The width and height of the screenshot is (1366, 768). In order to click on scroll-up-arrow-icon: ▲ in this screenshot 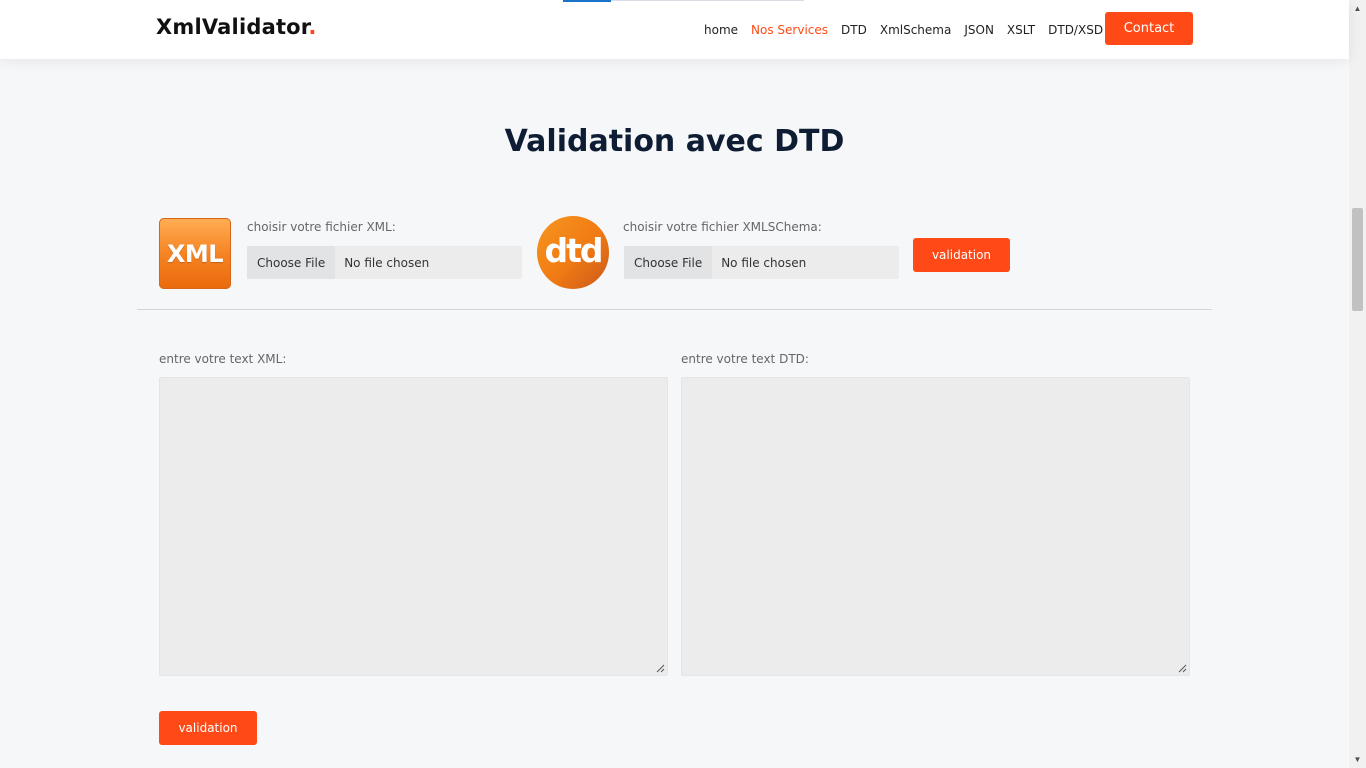, I will do `click(1357, 8)`.